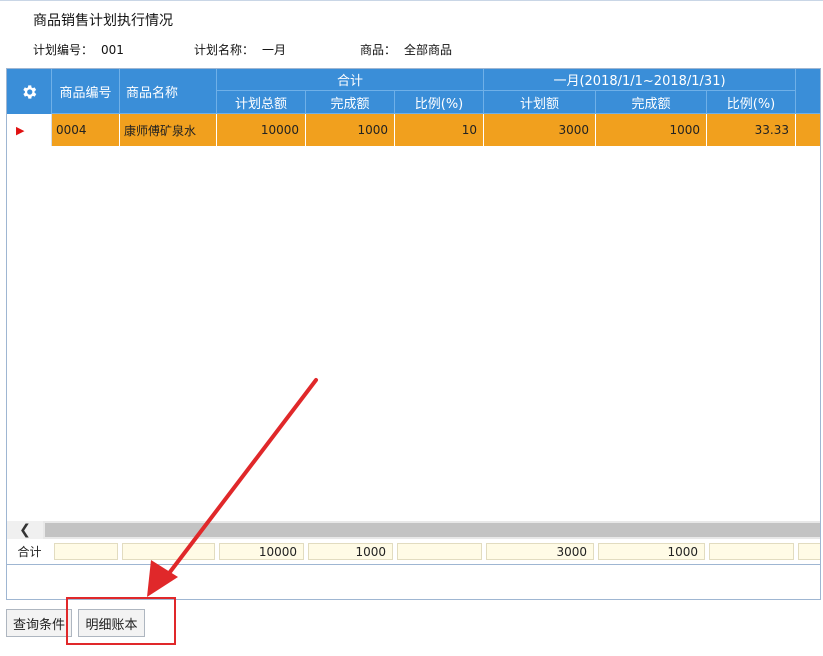 This screenshot has height=656, width=823. Describe the element at coordinates (350, 102) in the screenshot. I see `col-header-total-done: 完成额` at that location.